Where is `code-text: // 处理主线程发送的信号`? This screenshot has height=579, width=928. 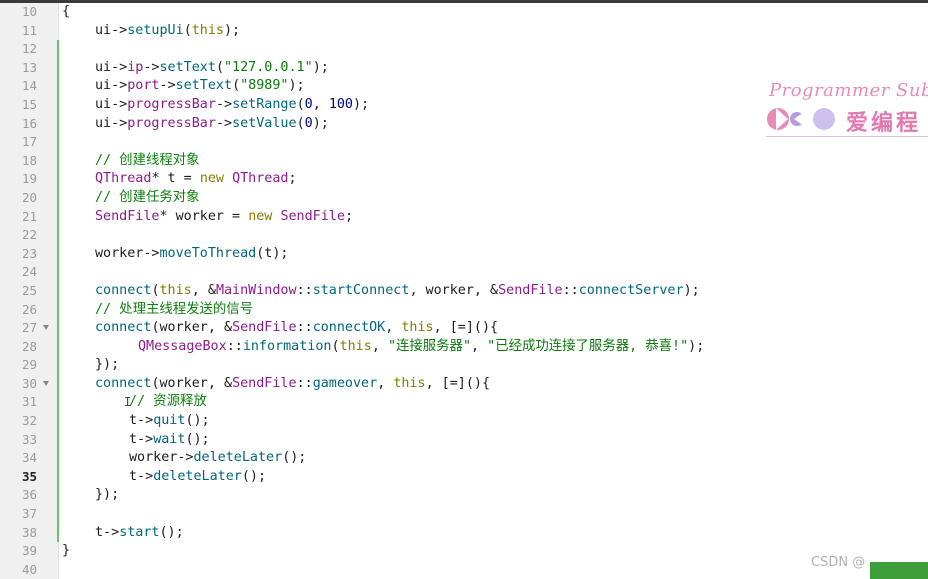 code-text: // 处理主线程发送的信号 is located at coordinates (157, 310).